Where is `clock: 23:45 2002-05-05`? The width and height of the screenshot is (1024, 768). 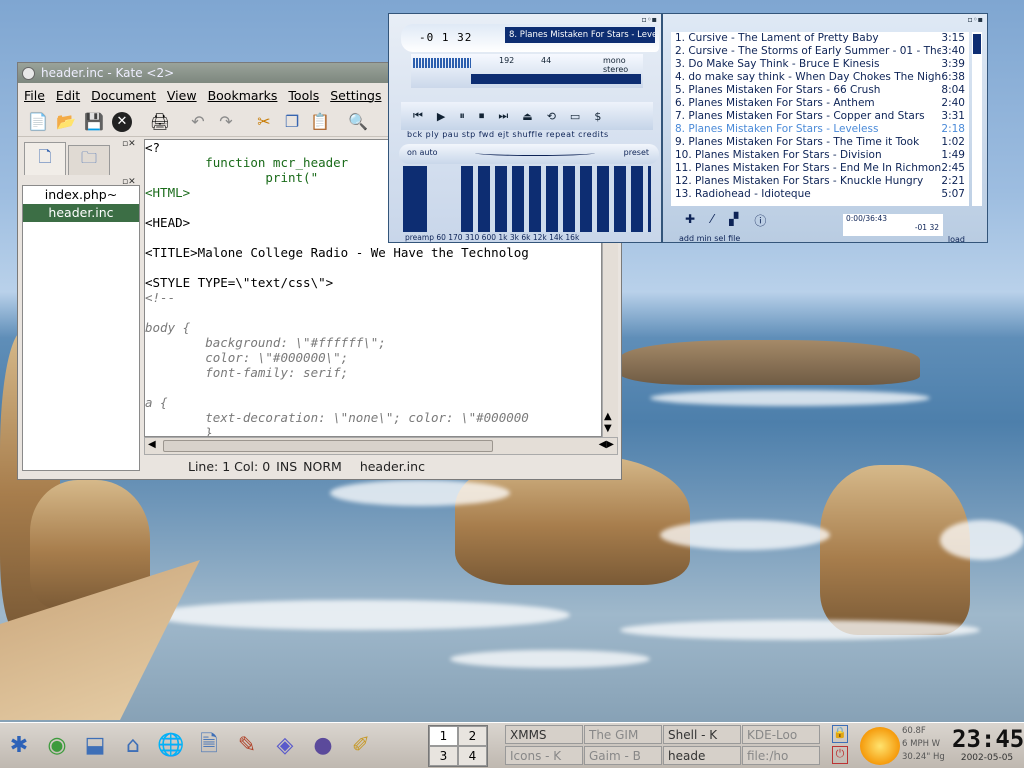 clock: 23:45 2002-05-05 is located at coordinates (988, 746).